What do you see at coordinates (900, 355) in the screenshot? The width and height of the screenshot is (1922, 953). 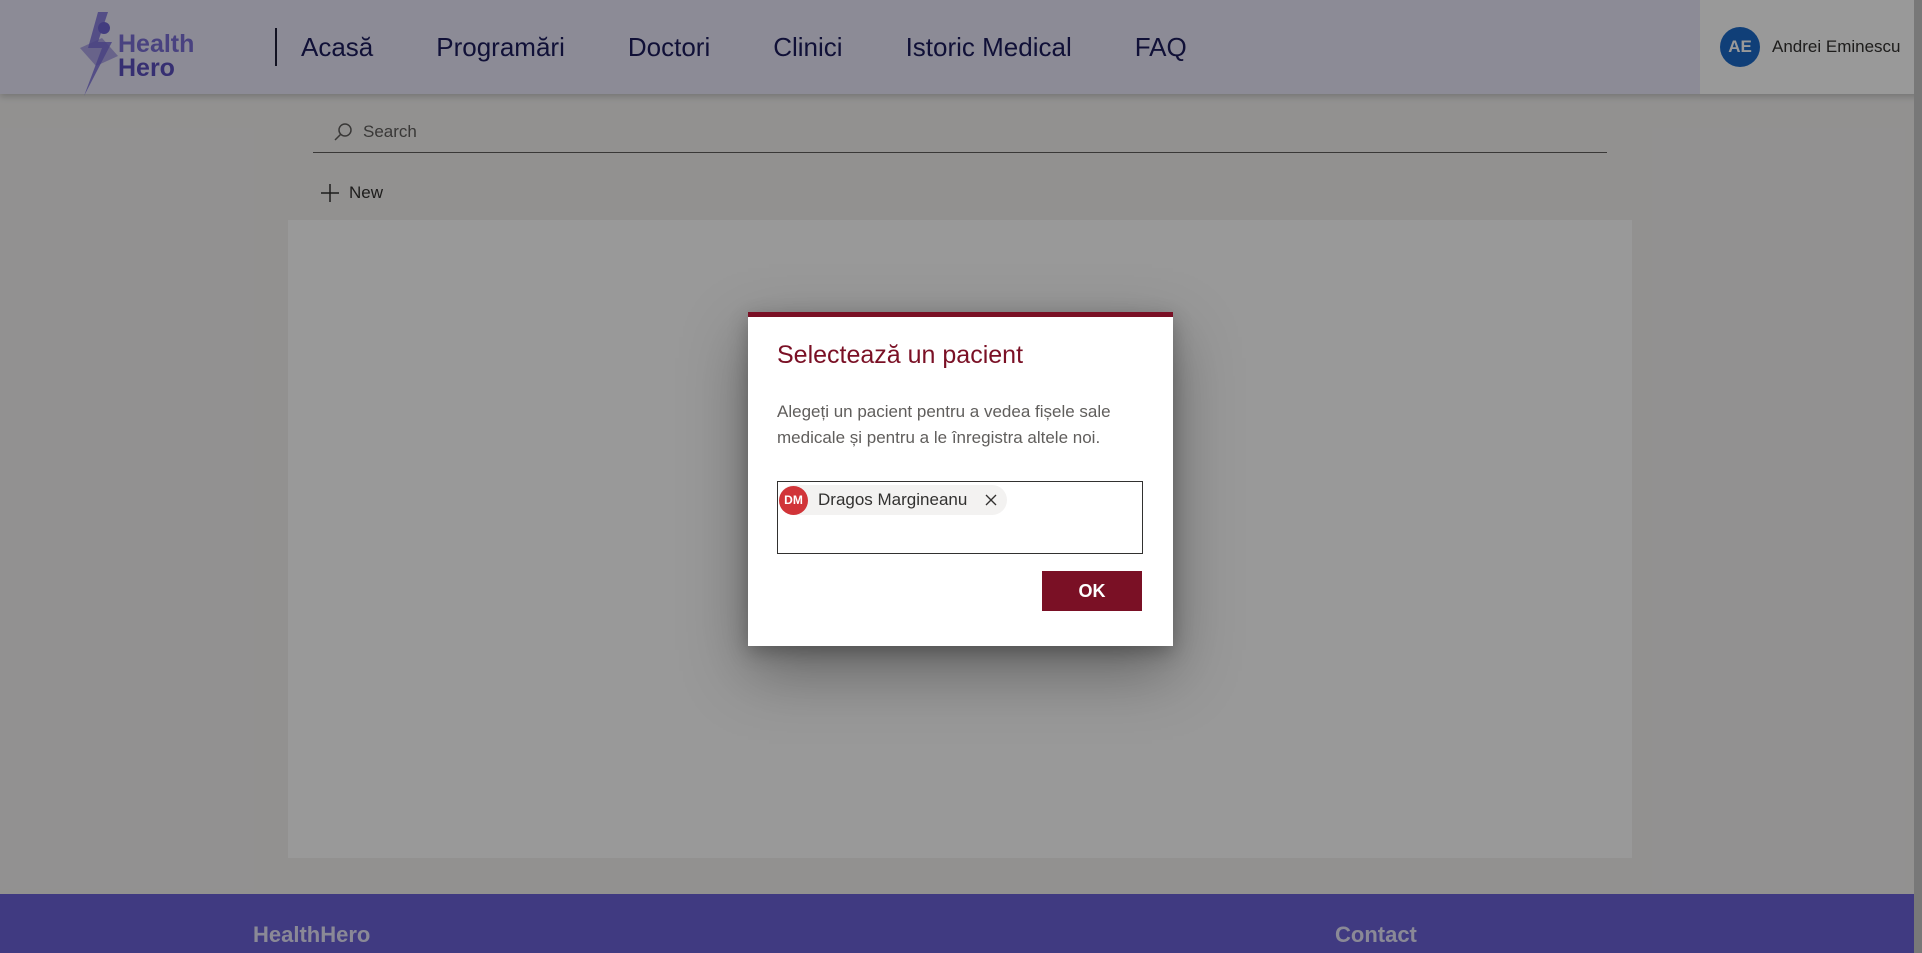 I see `dialog-title: Selectează un pacient` at bounding box center [900, 355].